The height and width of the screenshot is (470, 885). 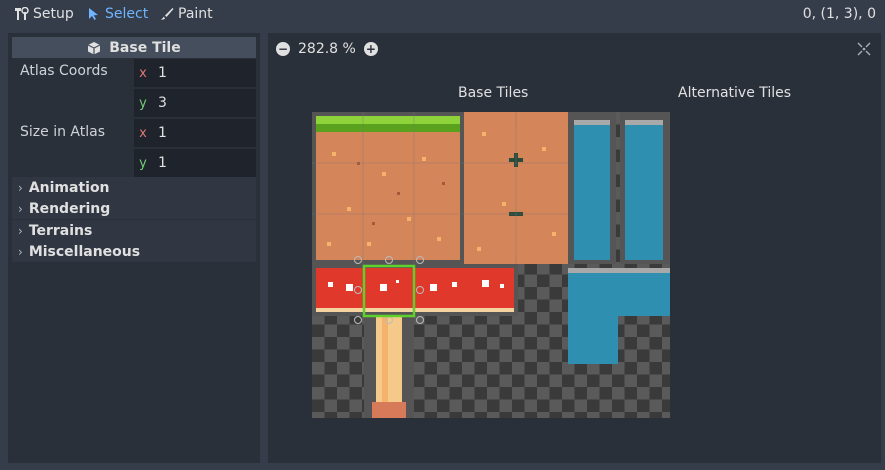 What do you see at coordinates (143, 73) in the screenshot?
I see `atlas-coords-x-axis: x` at bounding box center [143, 73].